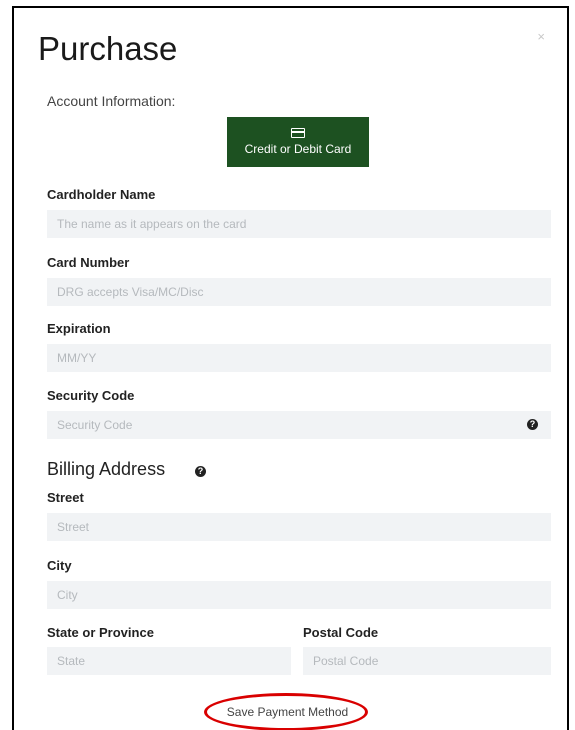 This screenshot has width=575, height=730. Describe the element at coordinates (341, 632) in the screenshot. I see `postal-code-label: Postal Code` at that location.